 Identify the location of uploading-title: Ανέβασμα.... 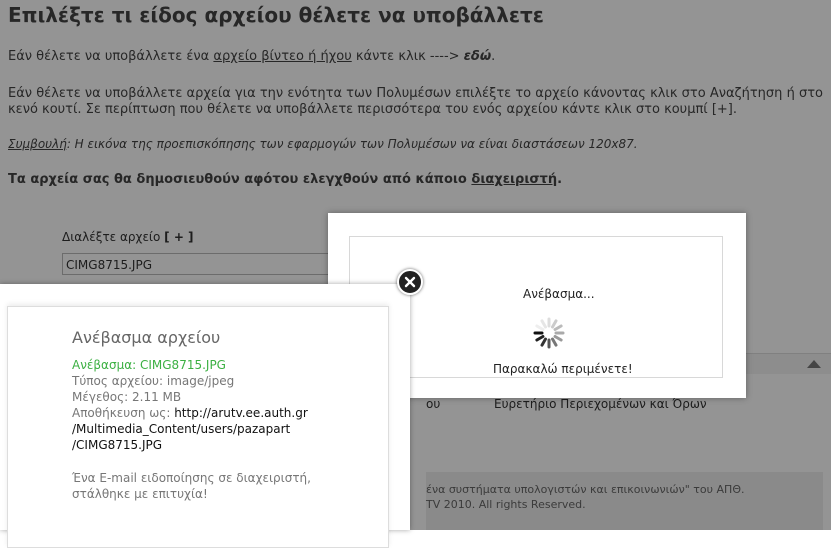
(559, 294).